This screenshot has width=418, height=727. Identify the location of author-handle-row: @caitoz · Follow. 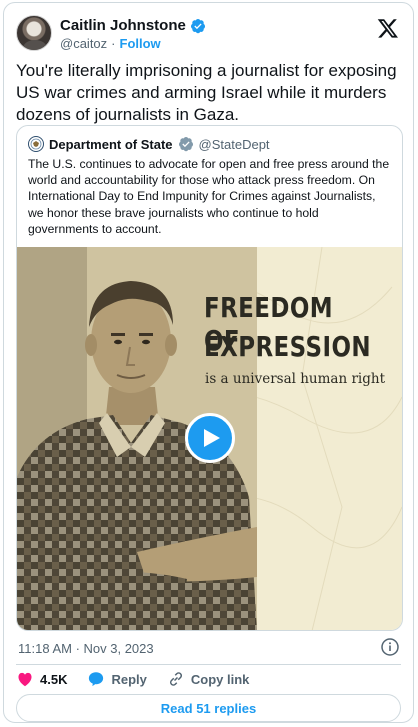
(110, 43).